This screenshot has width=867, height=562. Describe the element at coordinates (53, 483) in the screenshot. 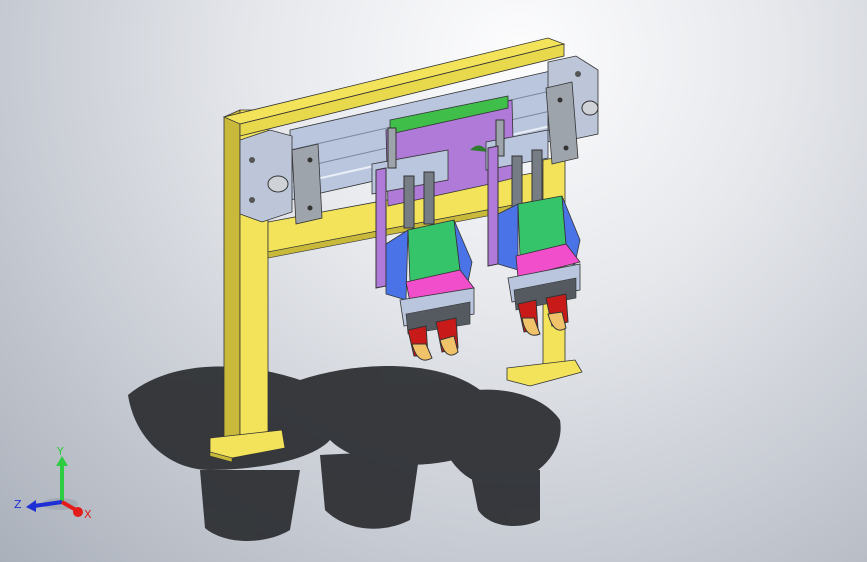

I see `axis-triad: Y Z X` at that location.